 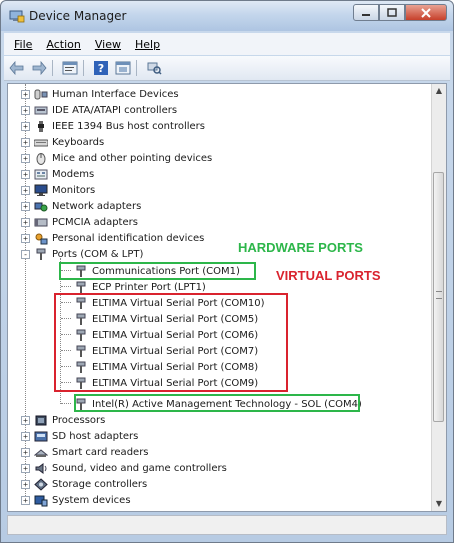 What do you see at coordinates (95, 222) in the screenshot?
I see `tree-item-label: PCMCIA adapters` at bounding box center [95, 222].